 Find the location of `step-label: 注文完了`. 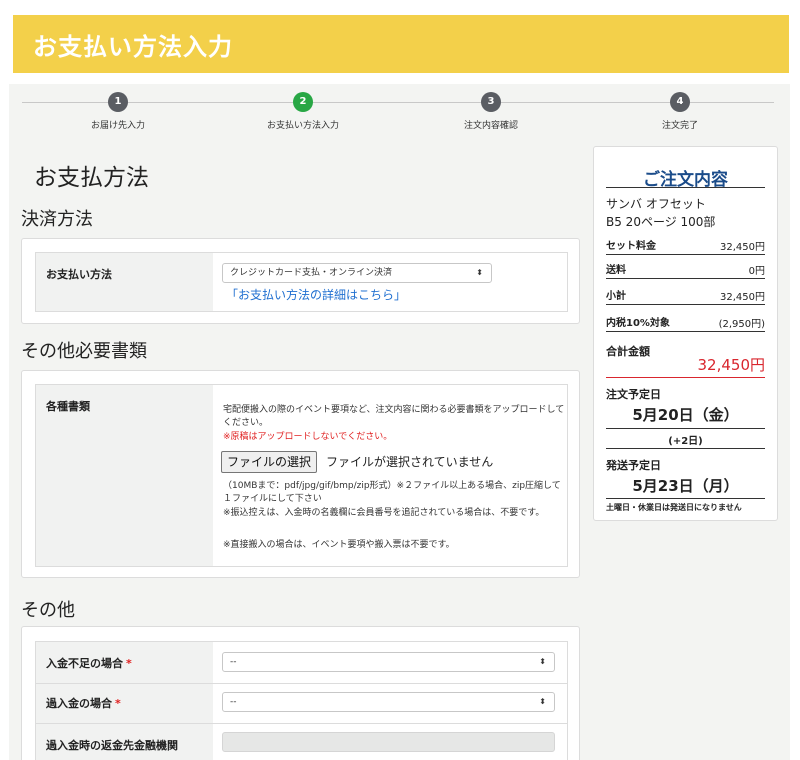

step-label: 注文完了 is located at coordinates (679, 126).